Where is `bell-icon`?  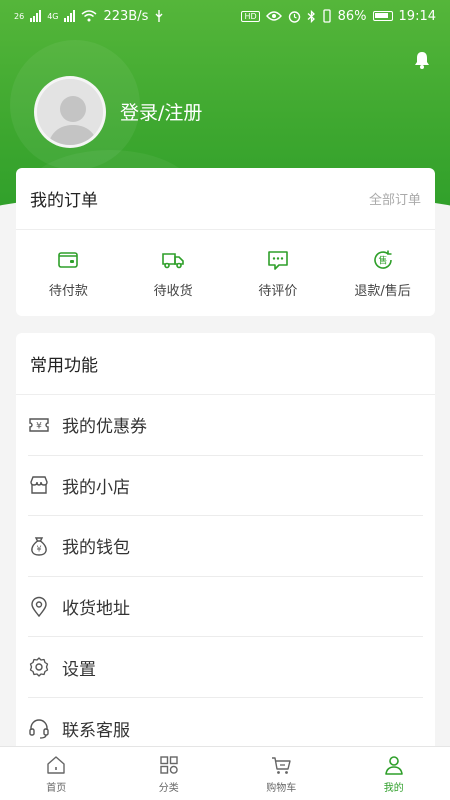 bell-icon is located at coordinates (422, 60).